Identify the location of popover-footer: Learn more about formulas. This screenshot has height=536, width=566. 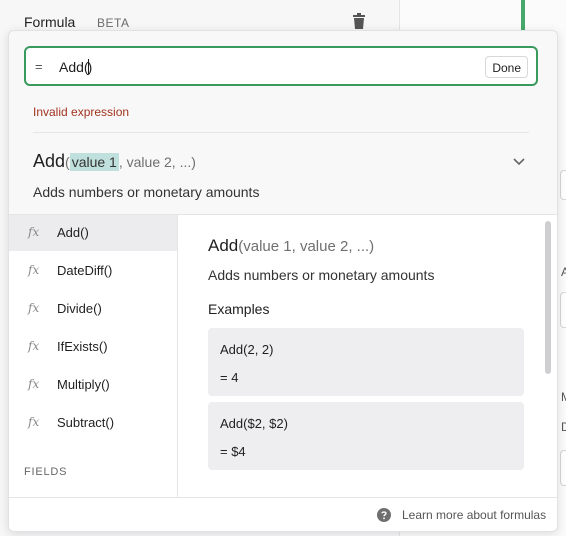
(283, 514).